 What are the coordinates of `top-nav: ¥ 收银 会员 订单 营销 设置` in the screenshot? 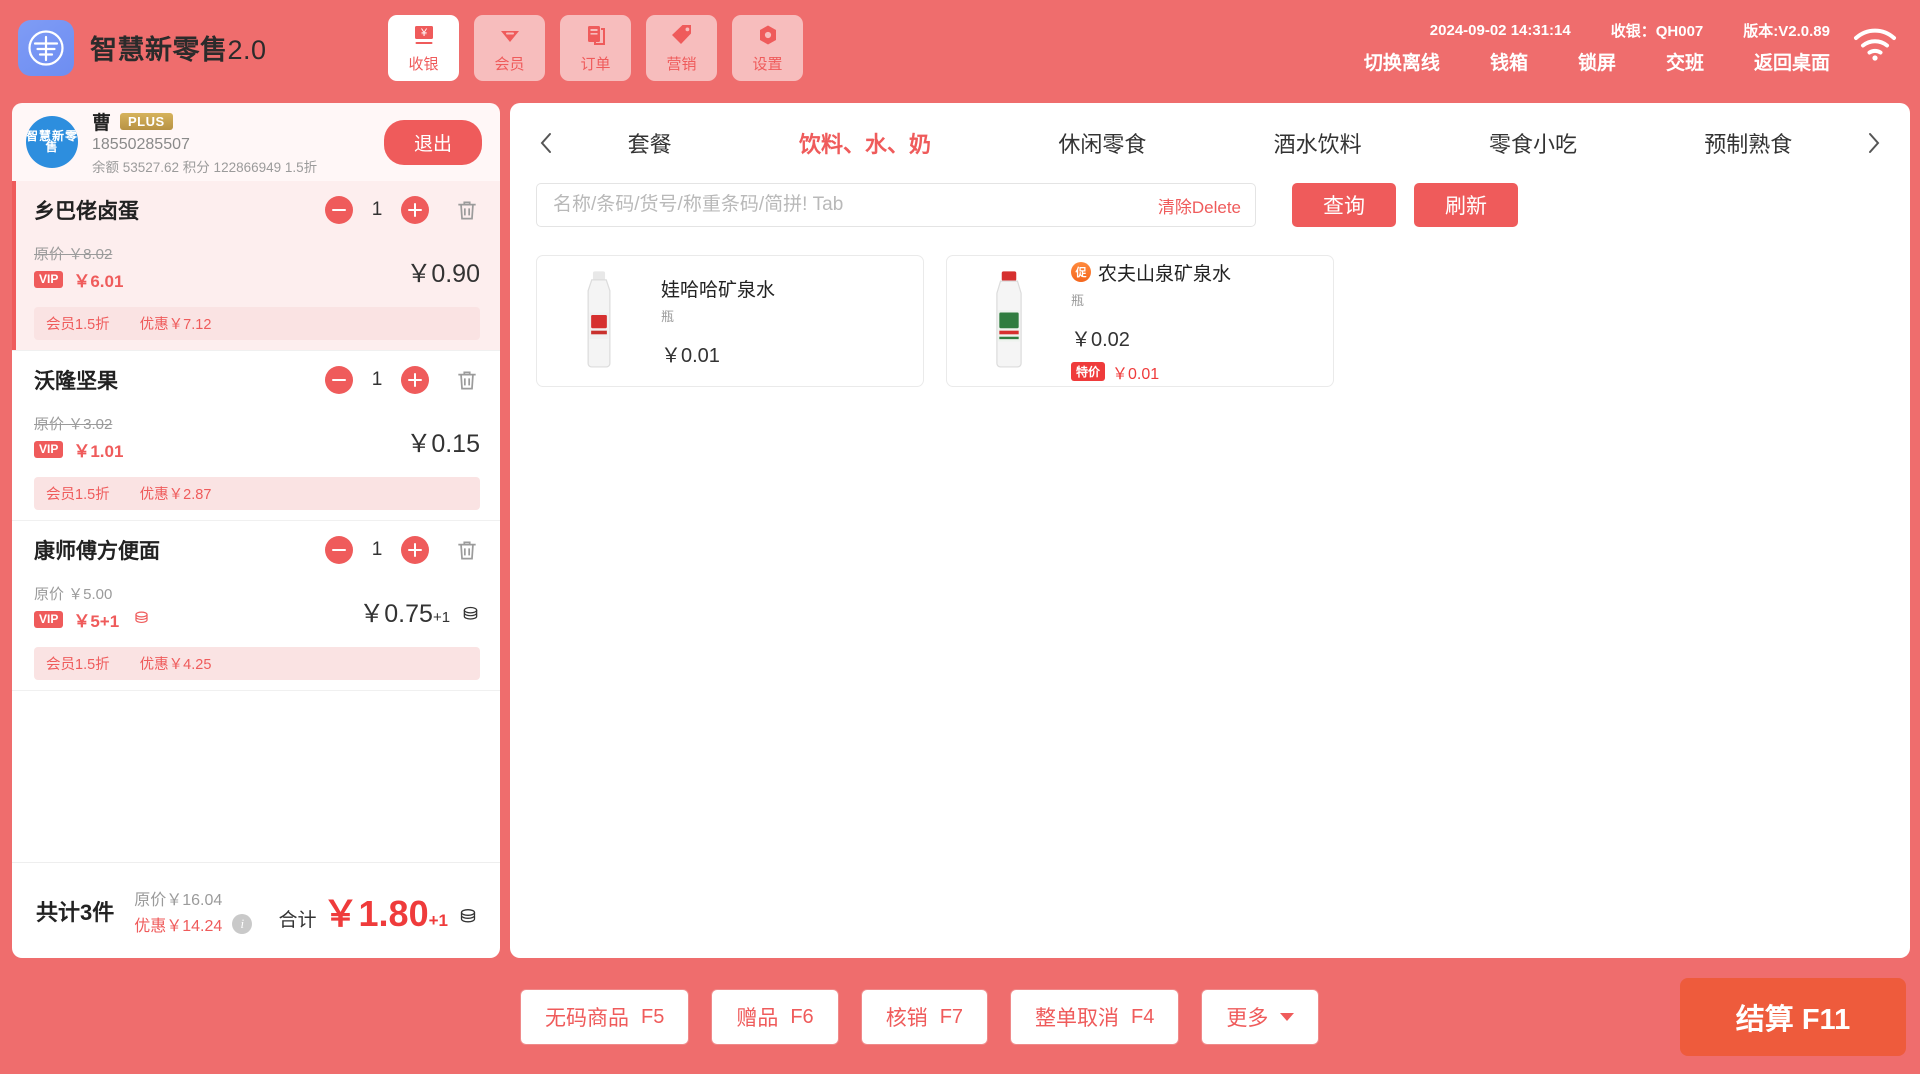 It's located at (595, 47).